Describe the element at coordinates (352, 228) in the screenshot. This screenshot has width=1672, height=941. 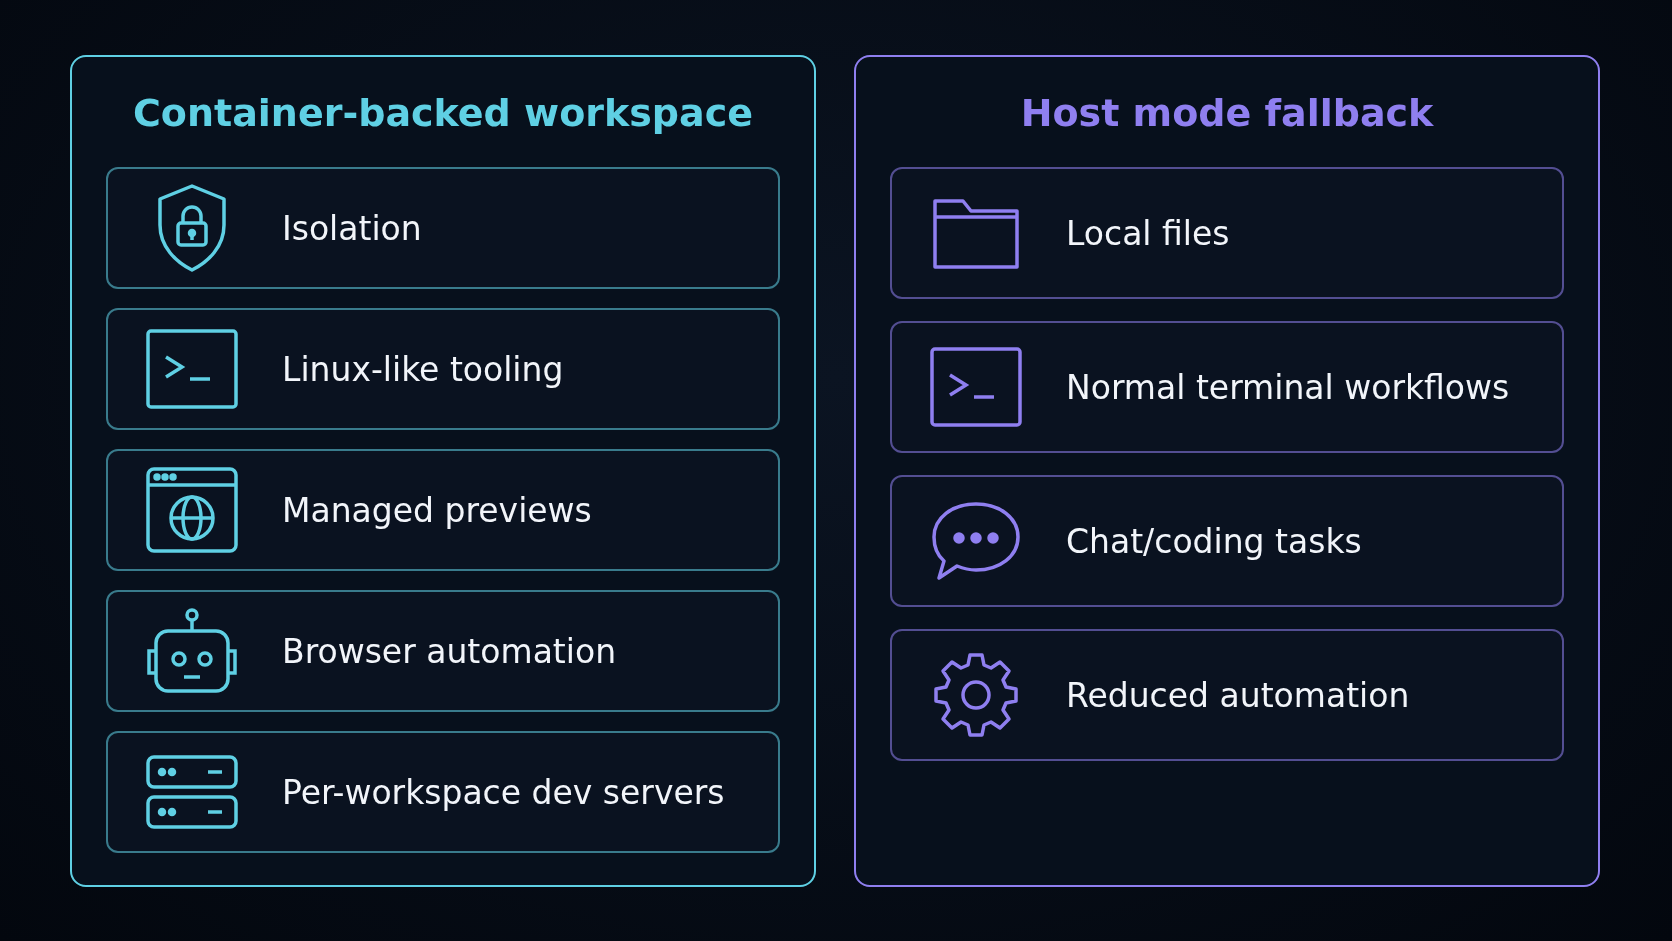
I see `feature-label: Isolation` at that location.